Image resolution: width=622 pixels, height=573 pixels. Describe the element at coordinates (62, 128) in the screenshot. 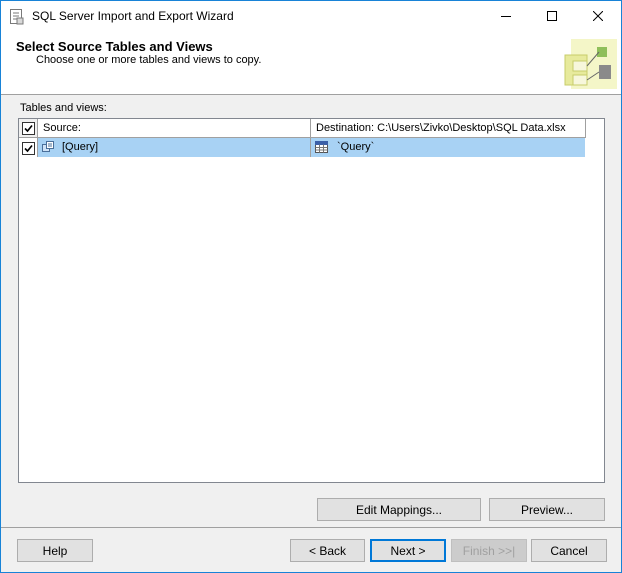

I see `source-header-label: Source:` at that location.